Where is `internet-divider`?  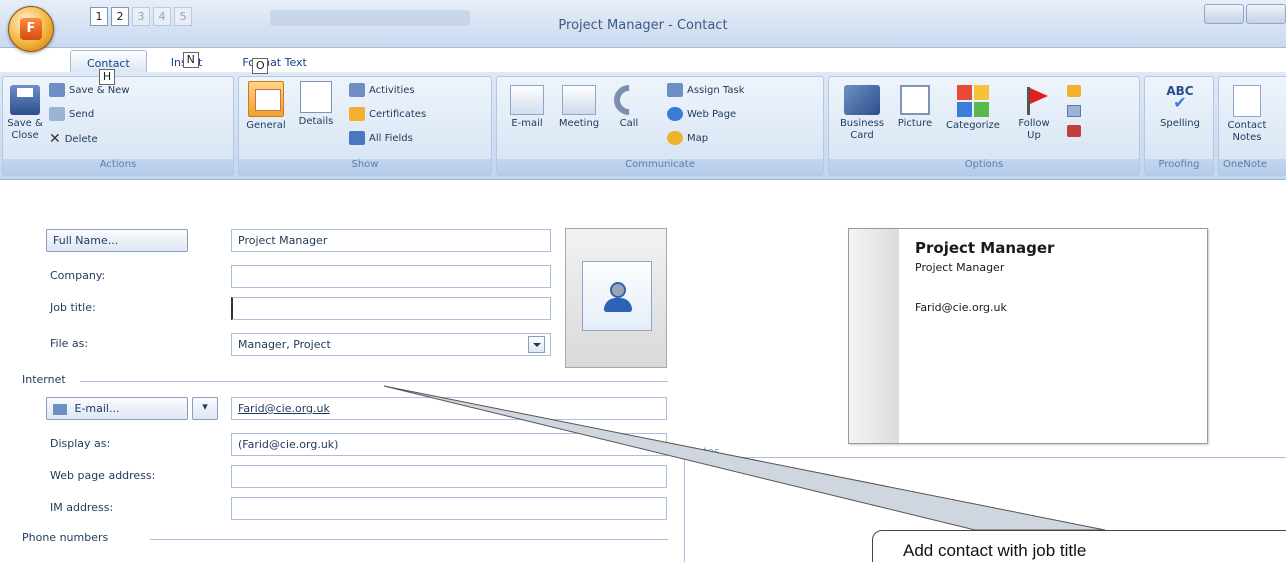 internet-divider is located at coordinates (374, 381).